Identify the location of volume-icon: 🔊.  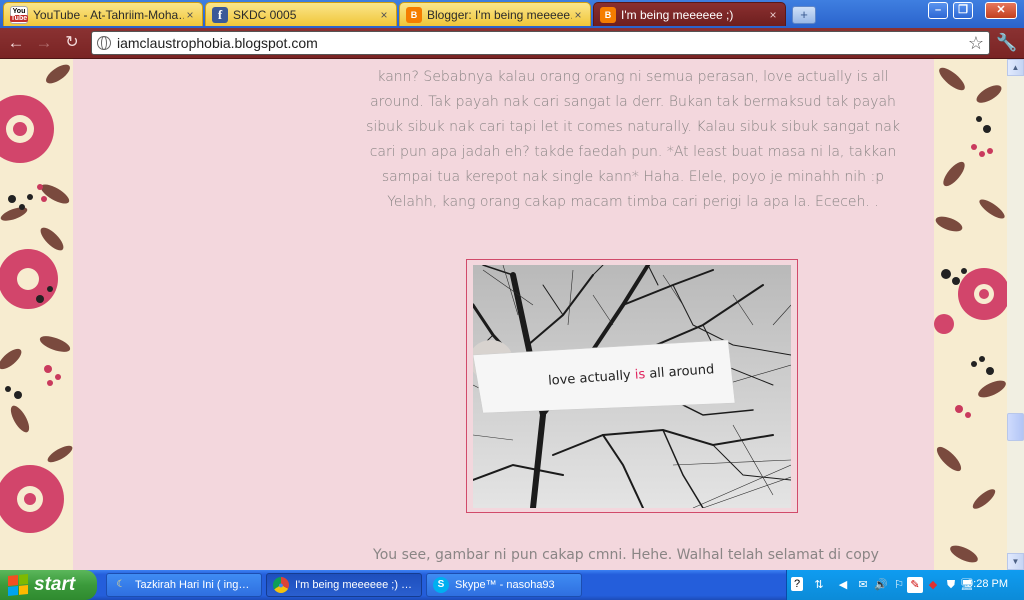
(881, 585).